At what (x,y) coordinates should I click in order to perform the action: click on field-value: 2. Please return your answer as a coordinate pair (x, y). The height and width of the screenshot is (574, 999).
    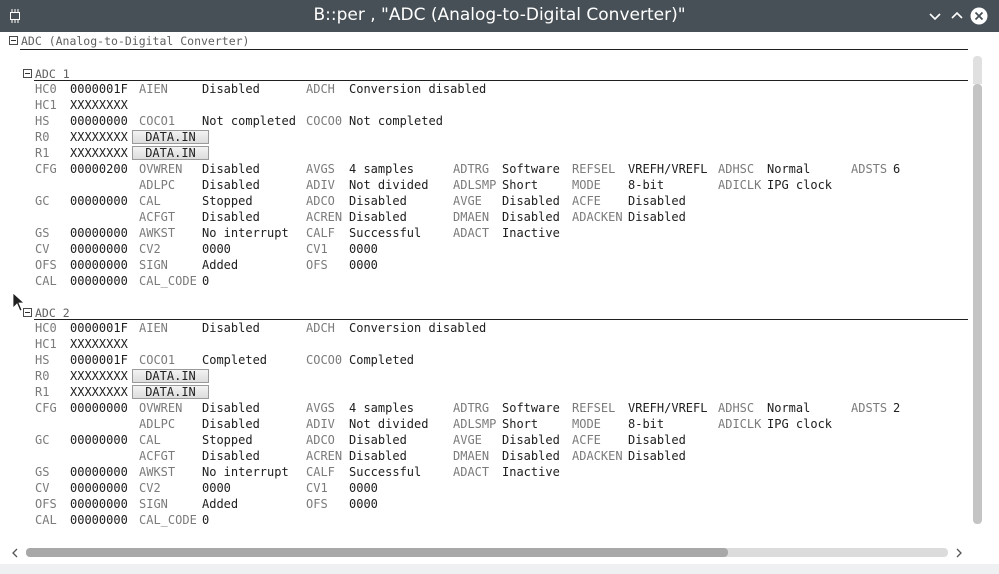
    Looking at the image, I should click on (896, 408).